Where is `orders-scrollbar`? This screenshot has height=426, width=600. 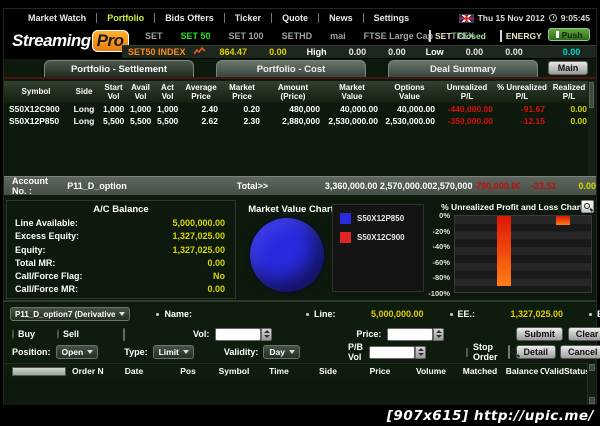 orders-scrollbar is located at coordinates (591, 384).